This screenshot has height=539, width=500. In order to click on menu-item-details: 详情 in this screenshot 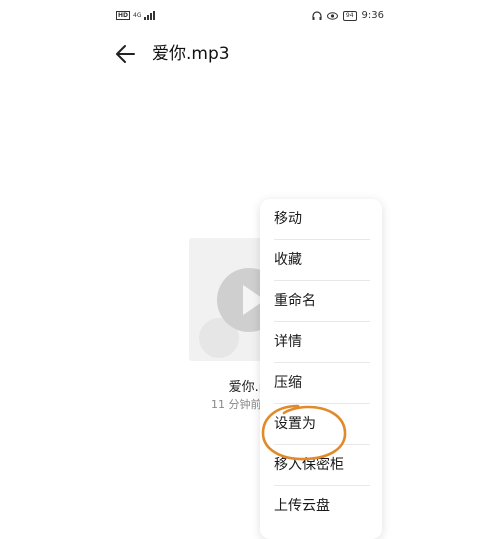, I will do `click(321, 342)`.